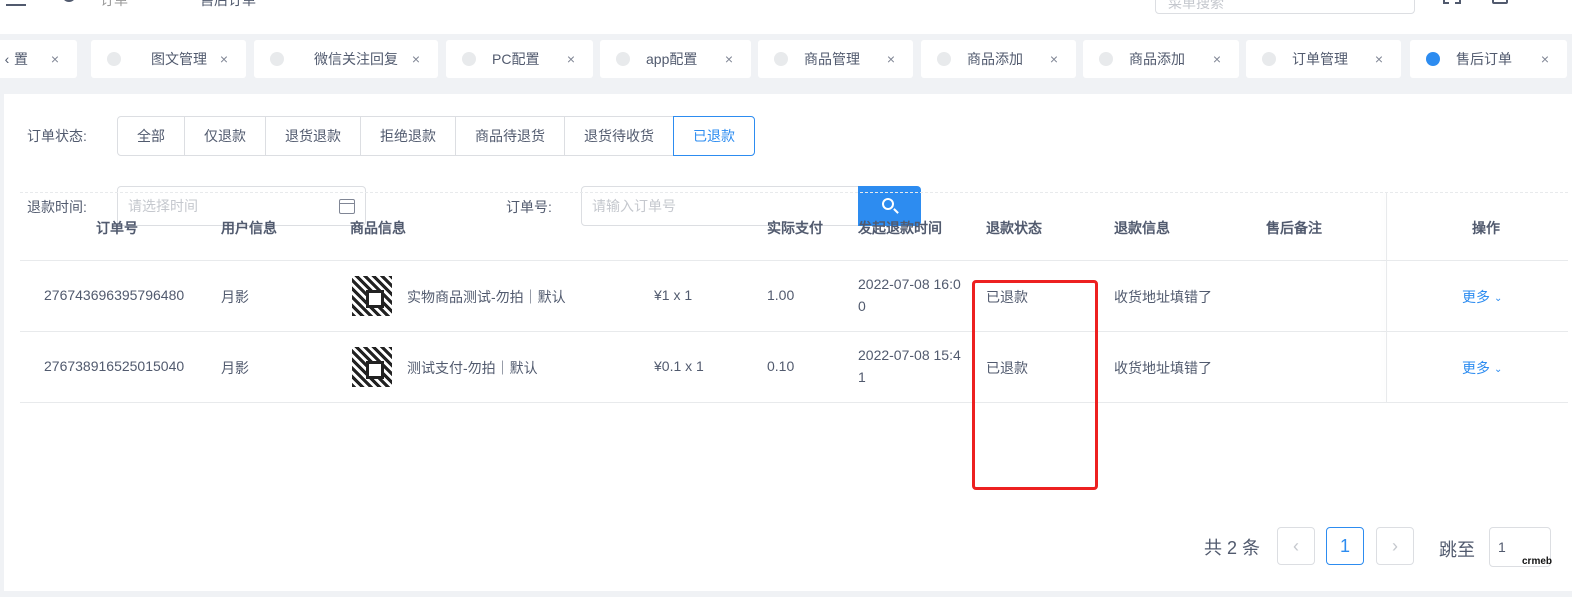 The width and height of the screenshot is (1572, 597). What do you see at coordinates (679, 366) in the screenshot?
I see `price-quantity: ¥0.1 x 1` at bounding box center [679, 366].